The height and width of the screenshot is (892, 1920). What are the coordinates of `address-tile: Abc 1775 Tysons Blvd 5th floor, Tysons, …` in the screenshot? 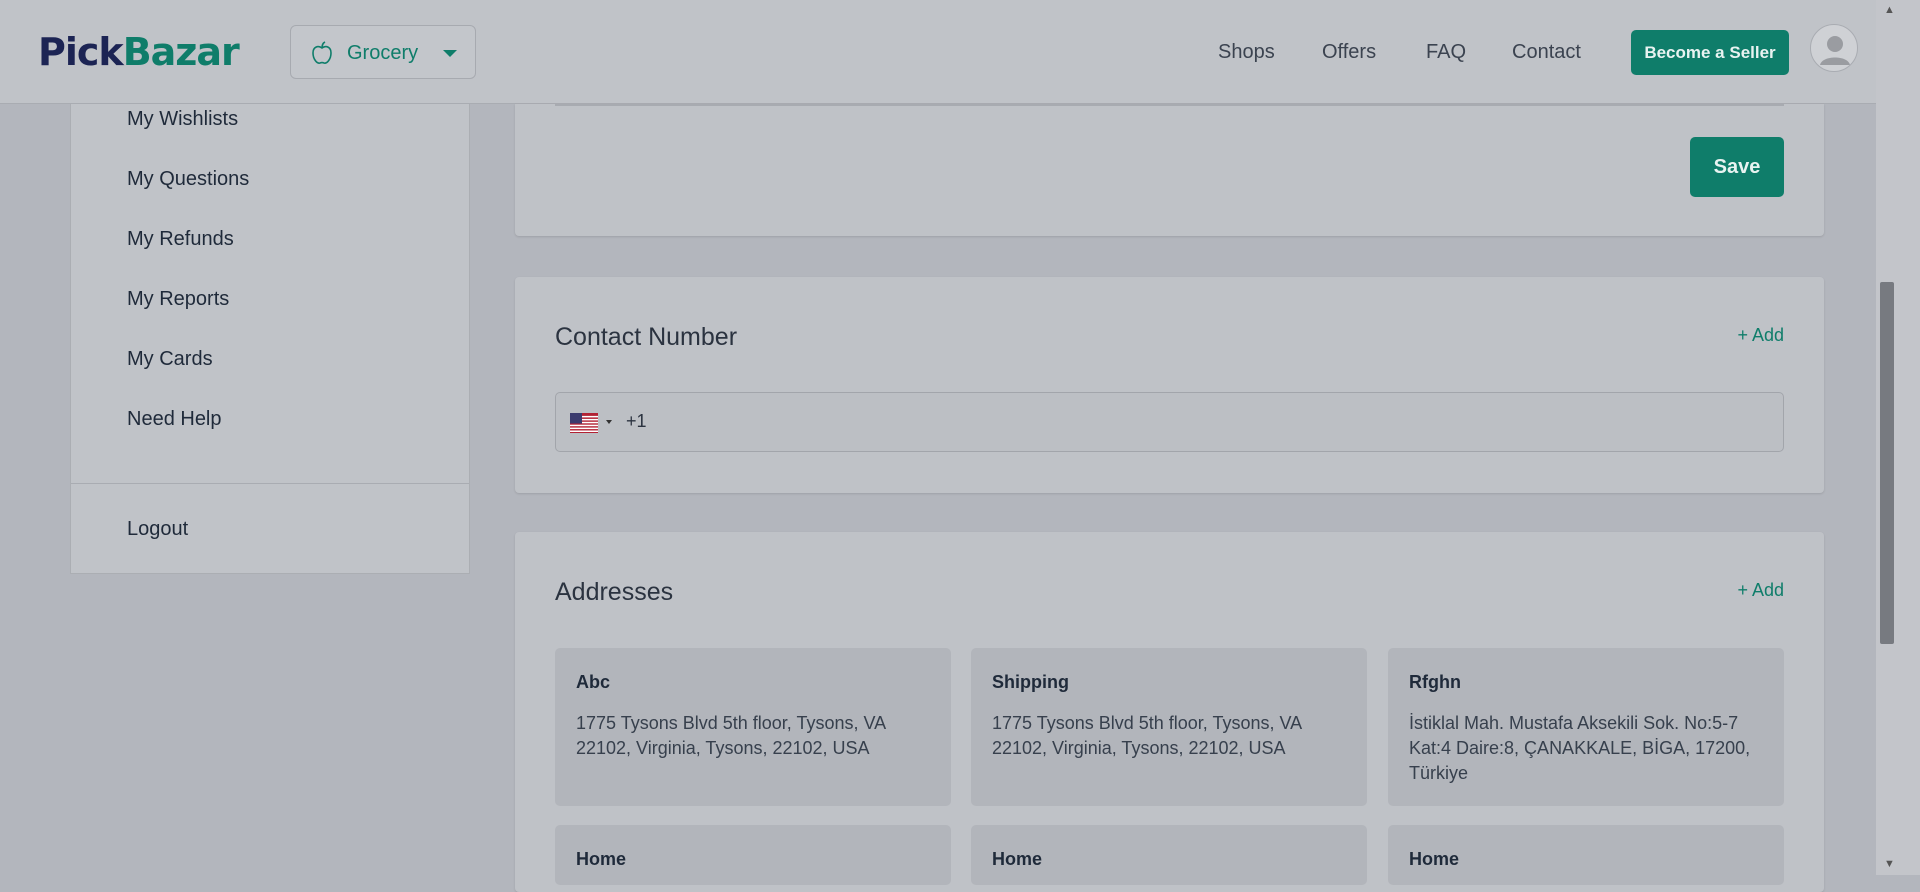 It's located at (753, 727).